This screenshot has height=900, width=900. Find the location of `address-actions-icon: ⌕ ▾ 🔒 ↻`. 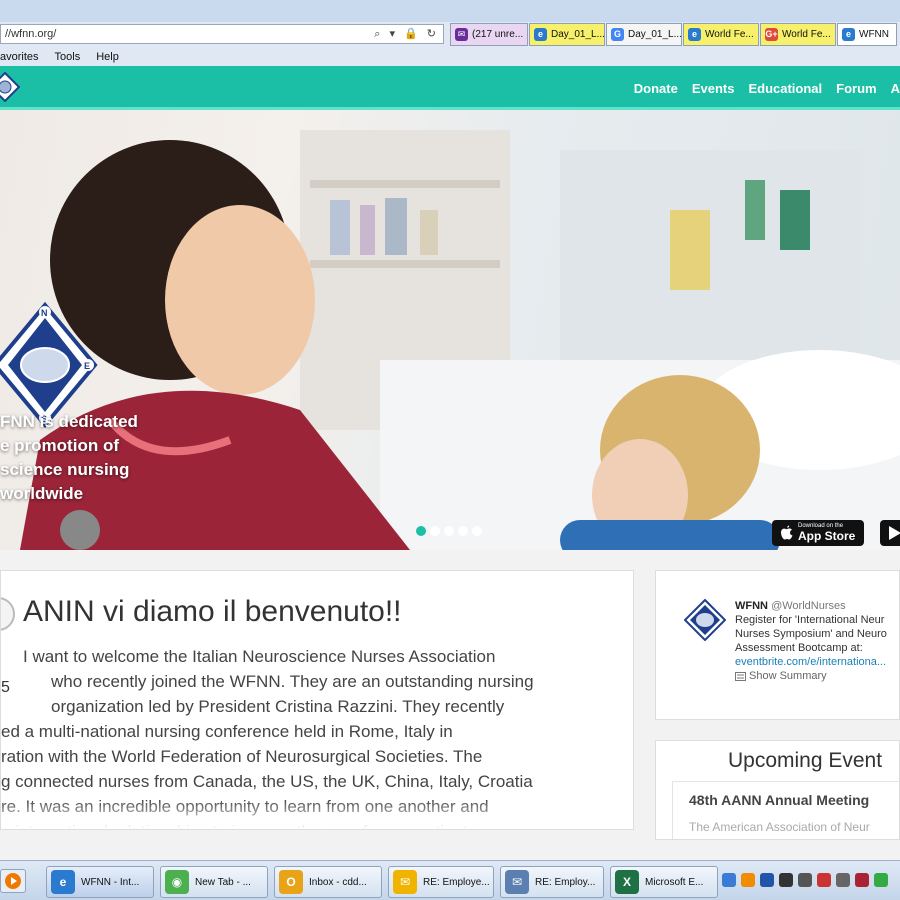

address-actions-icon: ⌕ ▾ 🔒 ↻ is located at coordinates (406, 34).